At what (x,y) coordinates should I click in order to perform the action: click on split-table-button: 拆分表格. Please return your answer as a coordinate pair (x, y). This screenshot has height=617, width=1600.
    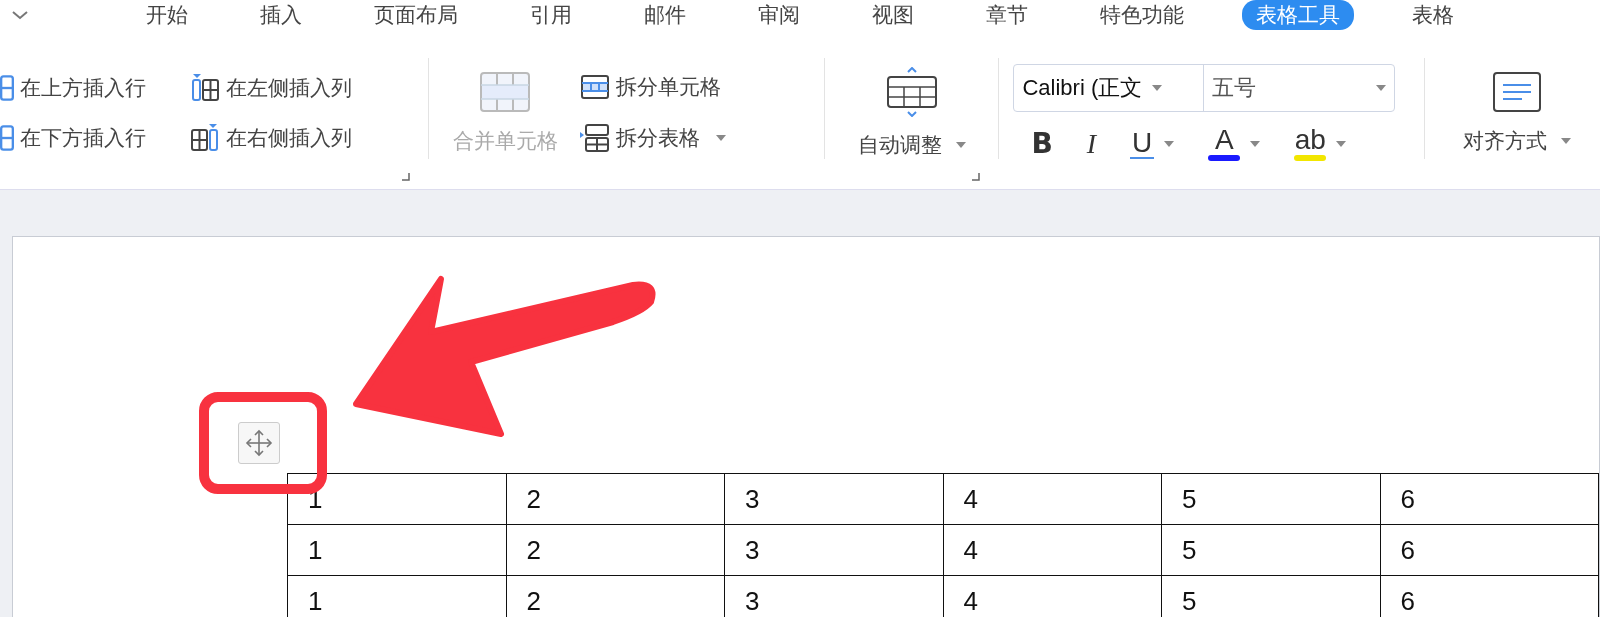
    Looking at the image, I should click on (653, 137).